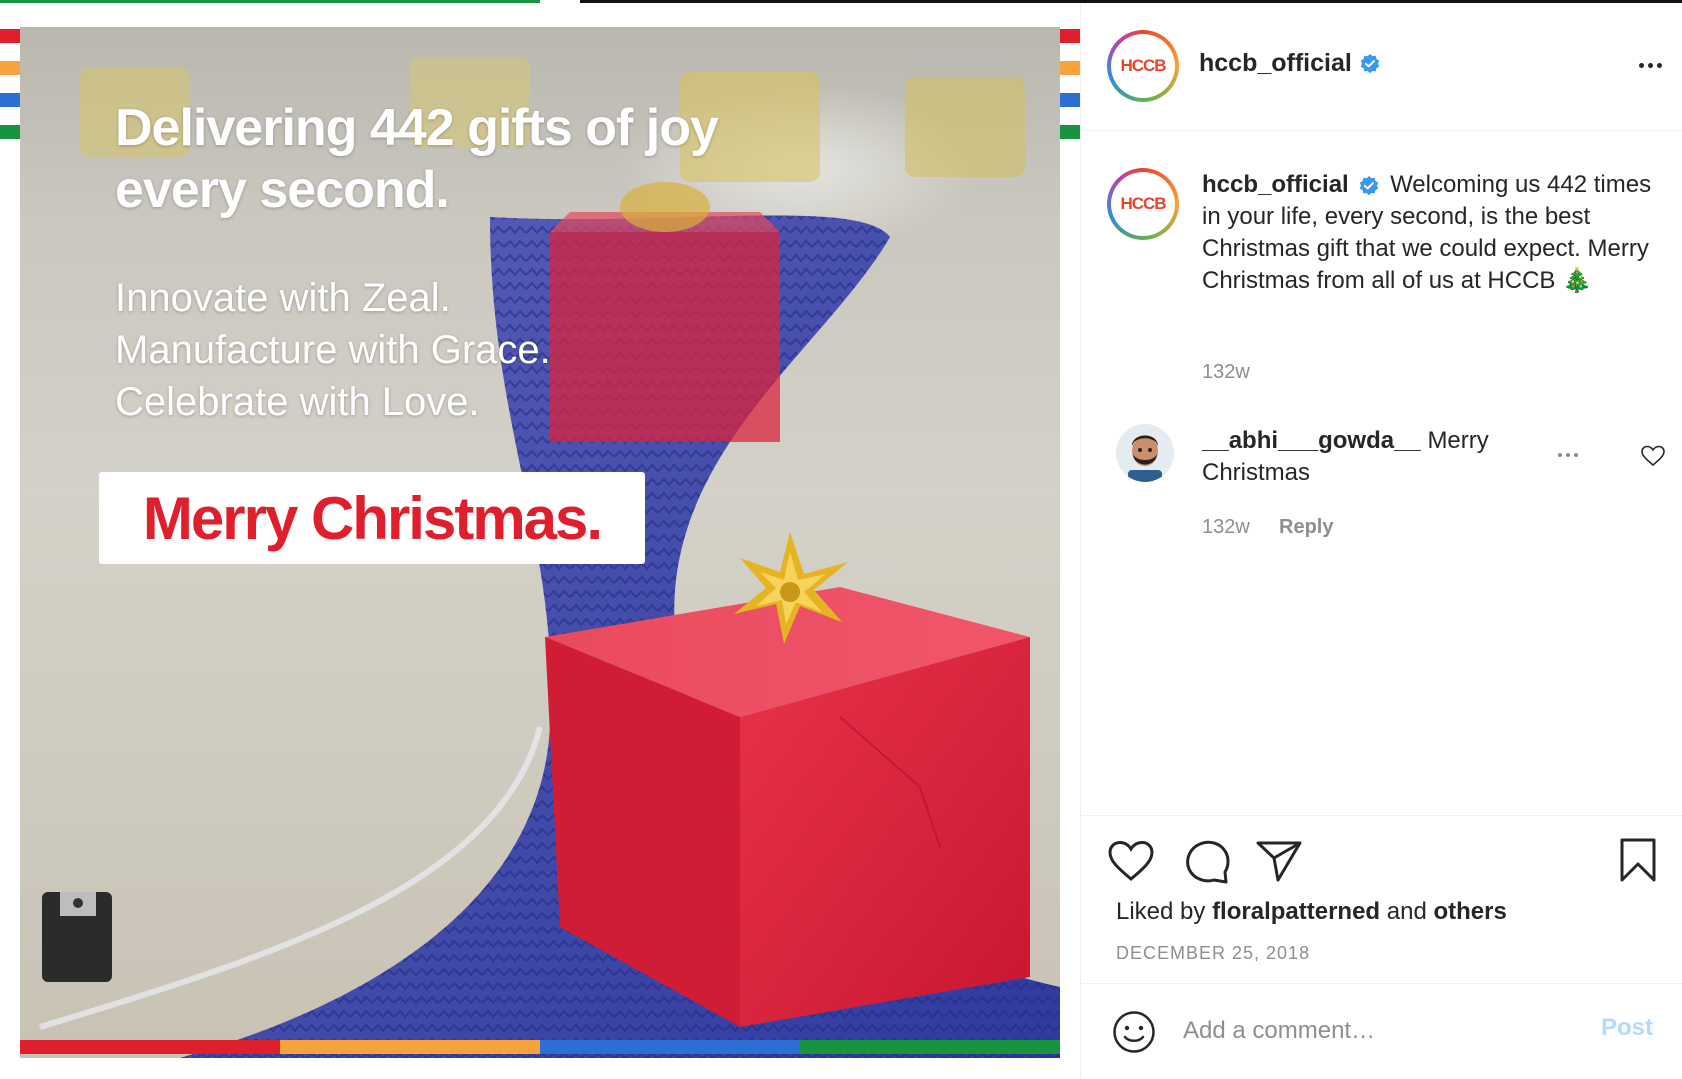 This screenshot has width=1682, height=1079. Describe the element at coordinates (1469, 911) in the screenshot. I see `likes-others-link: others` at that location.